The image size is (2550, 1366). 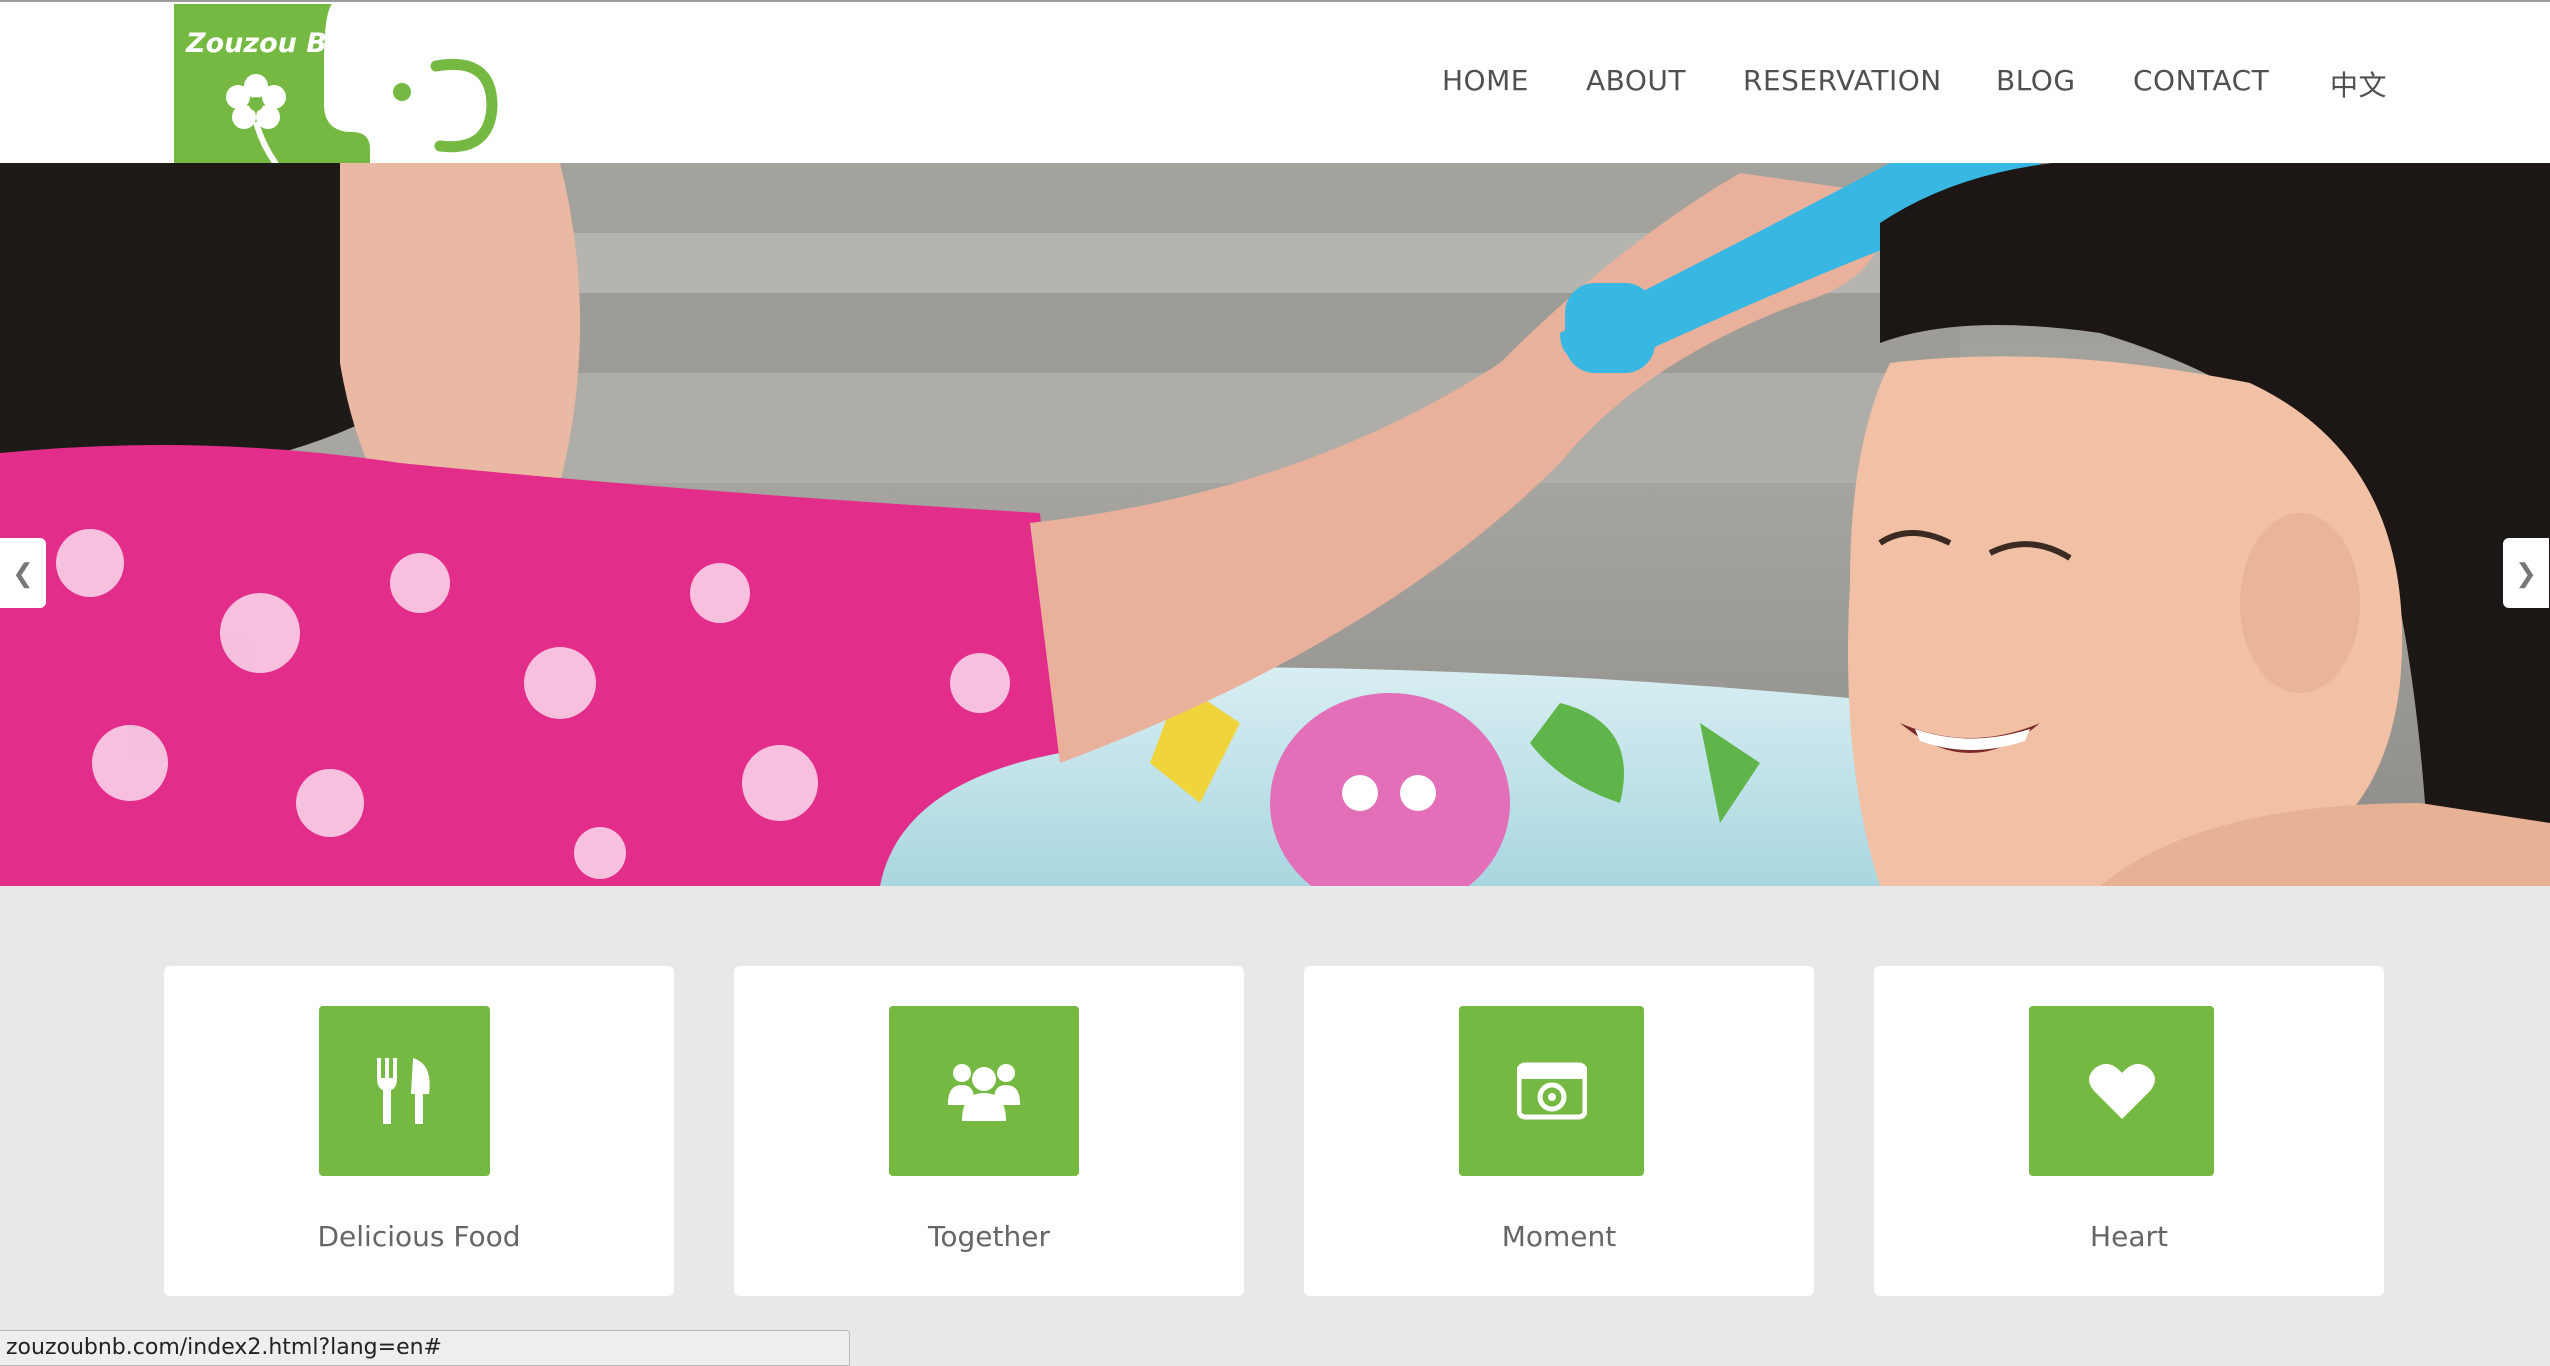 I want to click on feature-card-together: Together, so click(x=989, y=1131).